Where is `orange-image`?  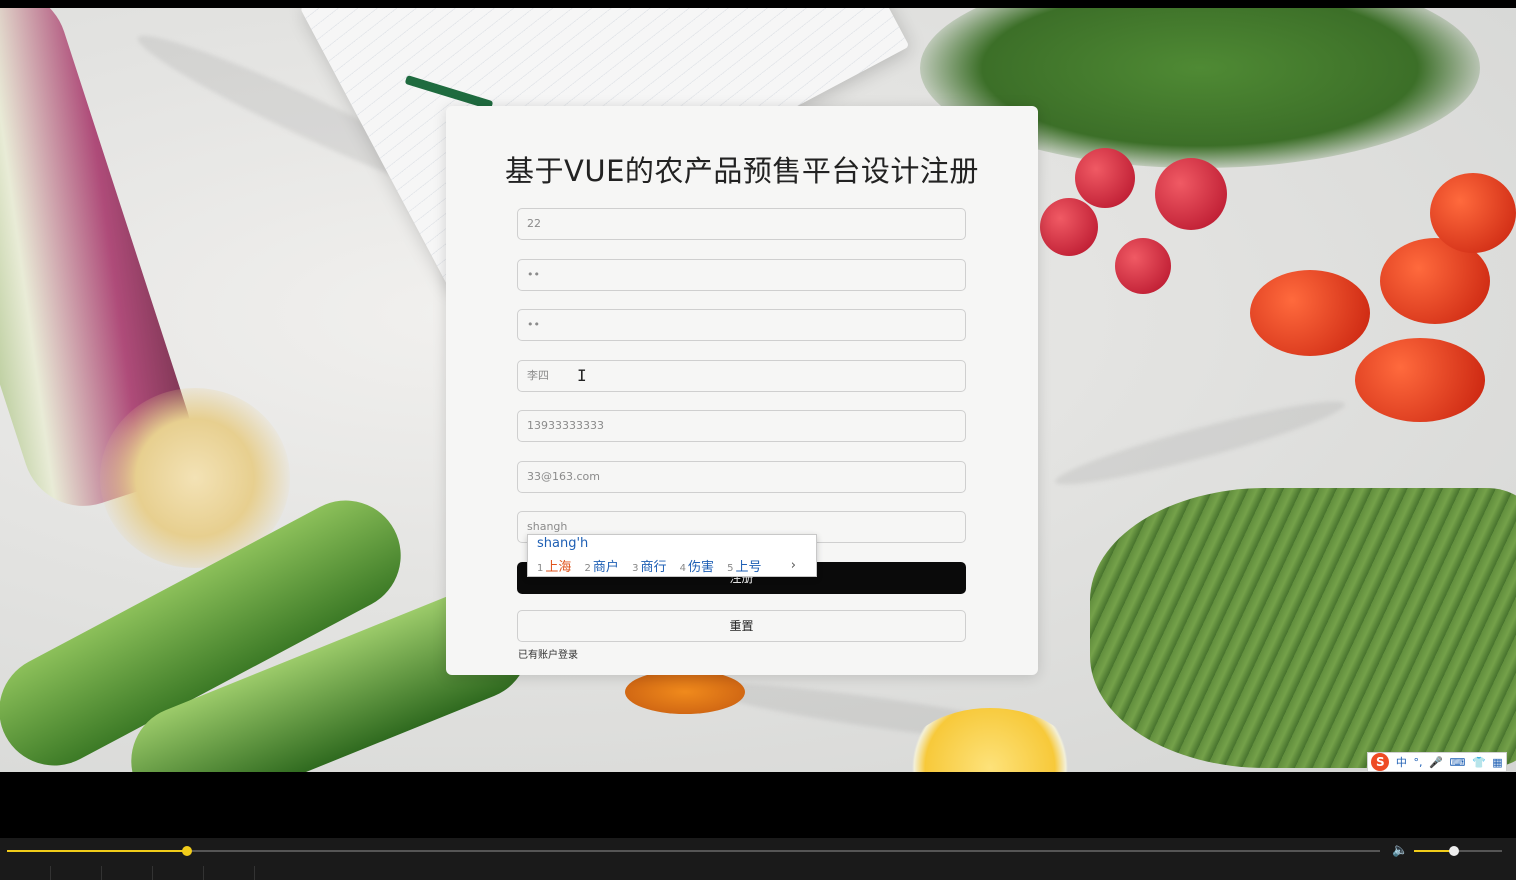
orange-image is located at coordinates (685, 692).